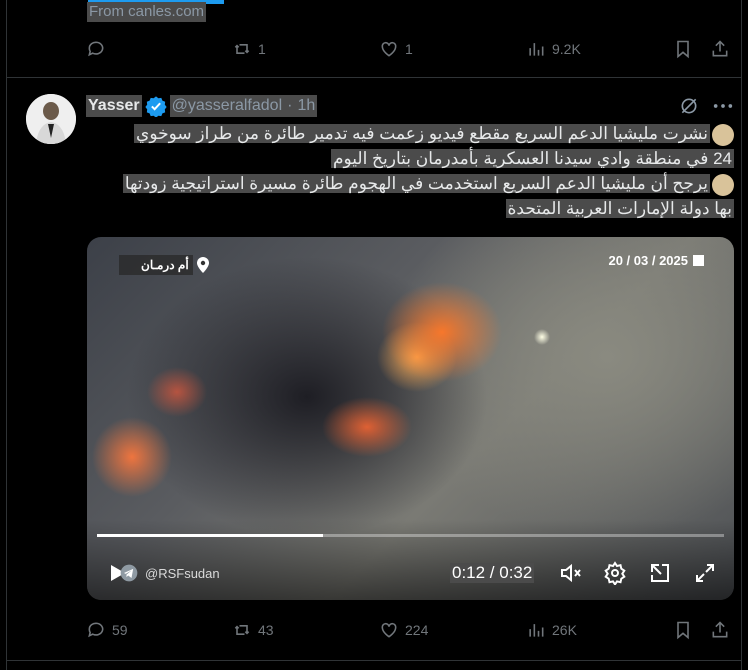 This screenshot has height=670, width=748. I want to click on like-count: 1, so click(409, 49).